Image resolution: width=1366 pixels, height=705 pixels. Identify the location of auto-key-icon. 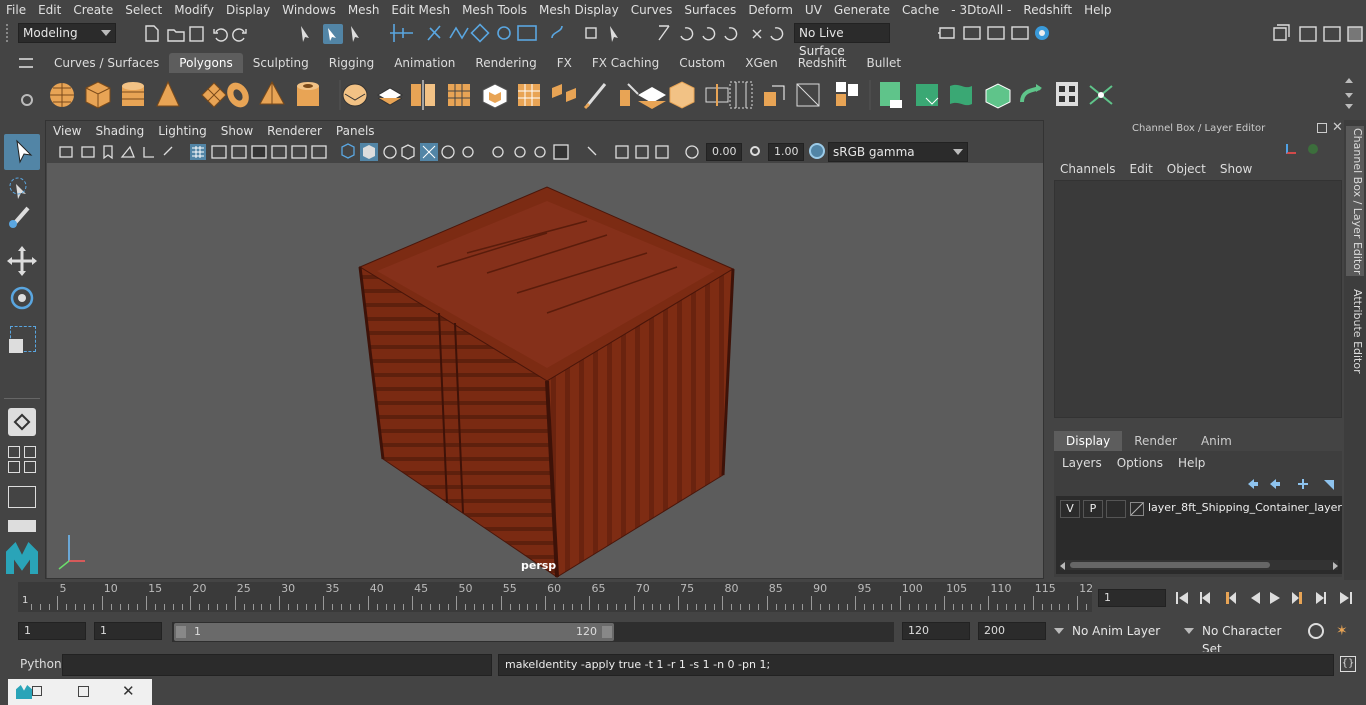
(1316, 631).